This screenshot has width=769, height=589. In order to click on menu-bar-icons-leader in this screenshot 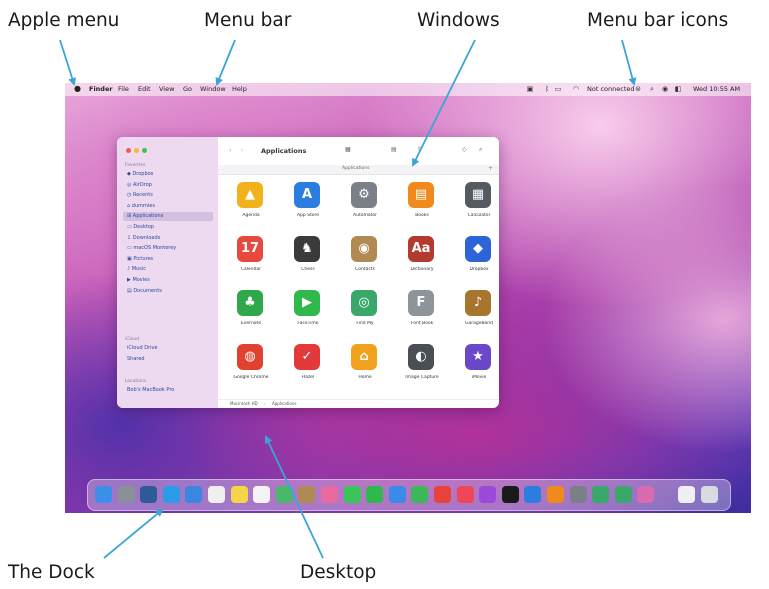, I will do `click(629, 62)`.